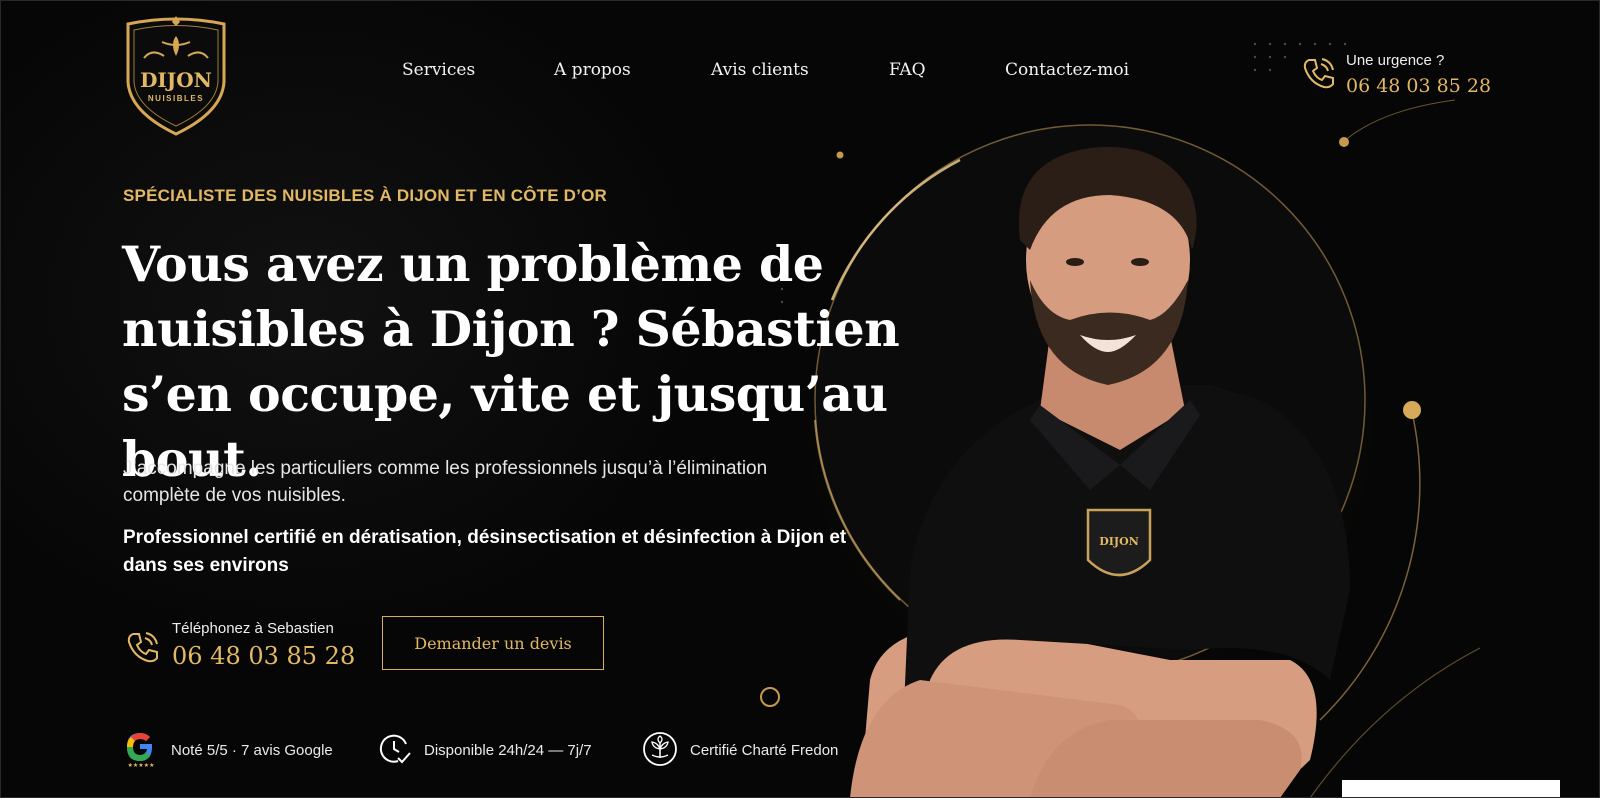  What do you see at coordinates (660, 749) in the screenshot?
I see `leaf-certificate-icon` at bounding box center [660, 749].